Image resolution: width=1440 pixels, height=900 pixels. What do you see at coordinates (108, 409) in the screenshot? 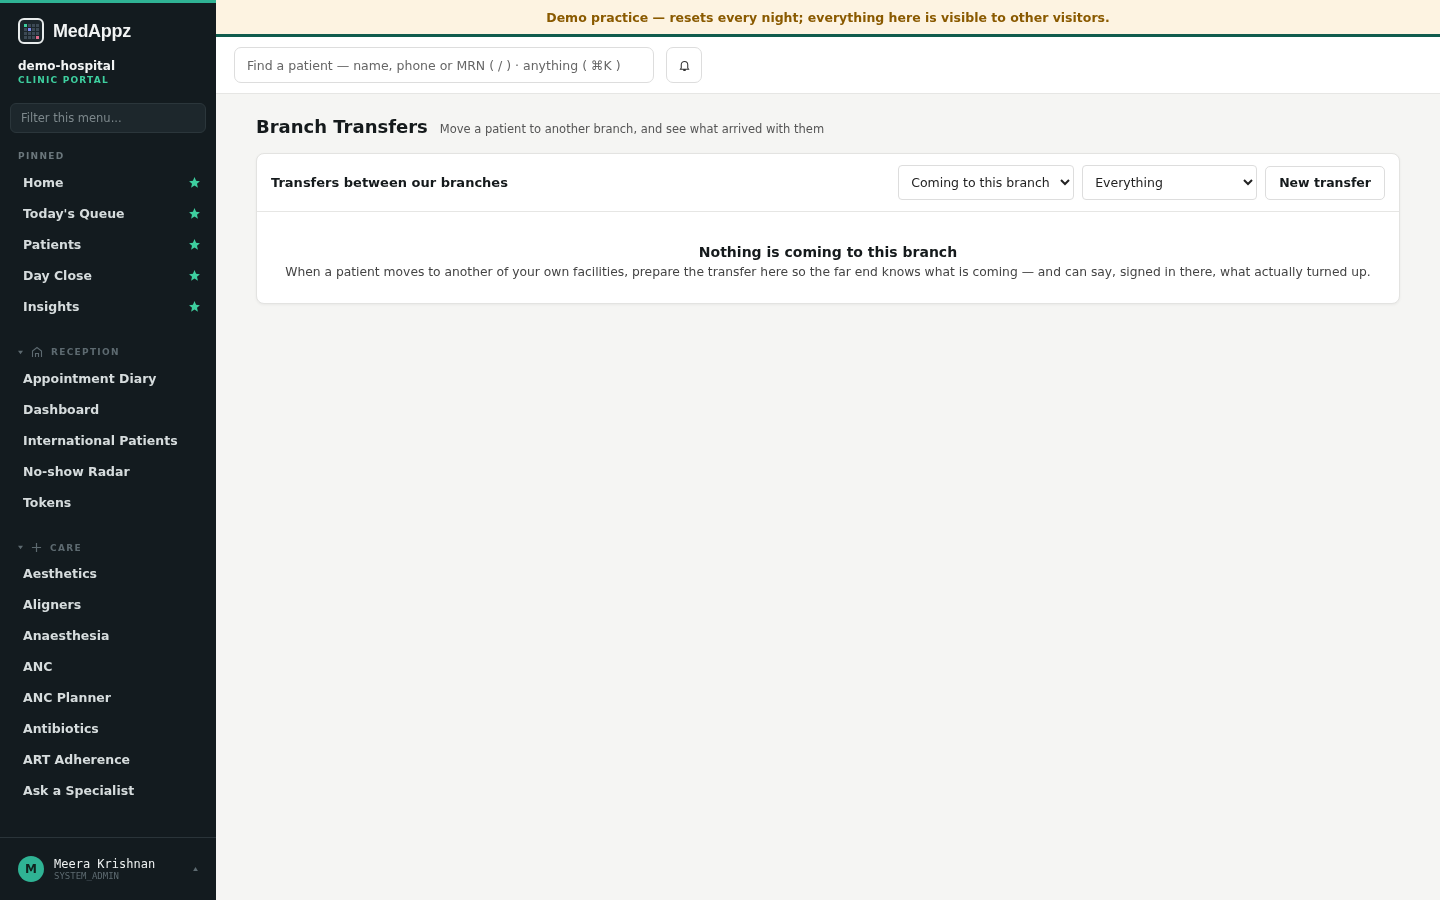
I see `nav-item: Dashboard` at bounding box center [108, 409].